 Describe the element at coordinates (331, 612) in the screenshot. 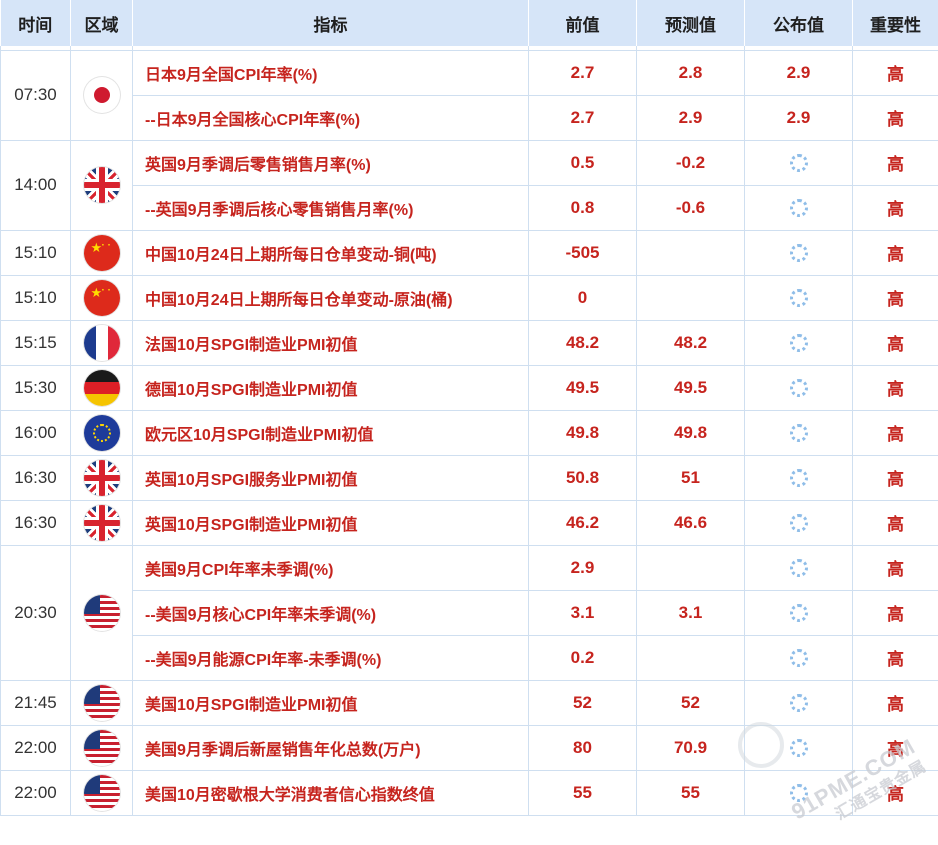

I see `indicator-link: --美国9月核心CPI年率未季调(%)` at that location.